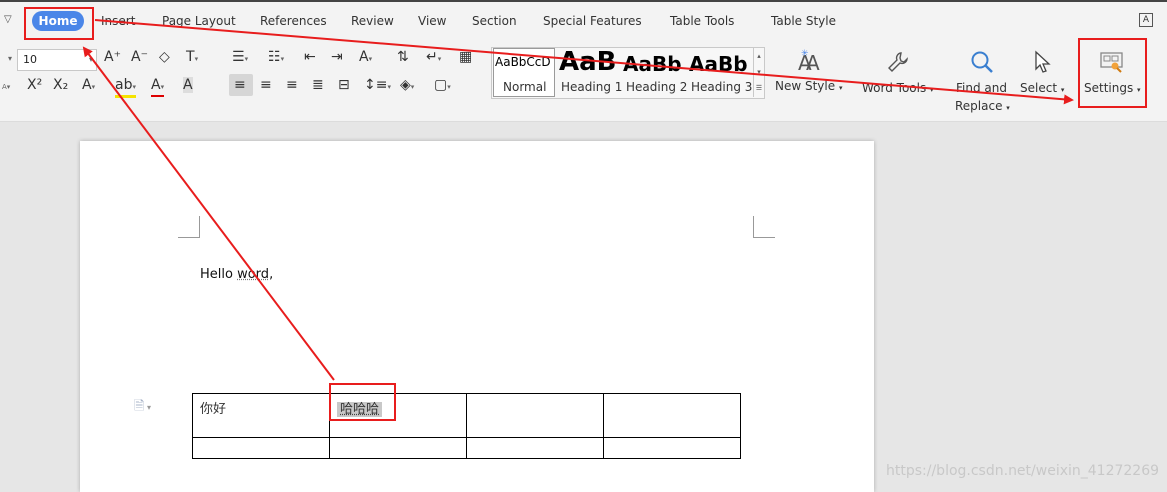 This screenshot has width=1167, height=492. Describe the element at coordinates (266, 85) in the screenshot. I see `align-center-icon: ≡` at that location.